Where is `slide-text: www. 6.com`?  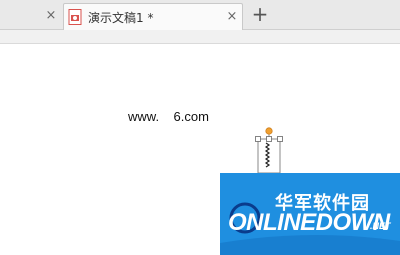
slide-text: www. 6.com is located at coordinates (168, 116).